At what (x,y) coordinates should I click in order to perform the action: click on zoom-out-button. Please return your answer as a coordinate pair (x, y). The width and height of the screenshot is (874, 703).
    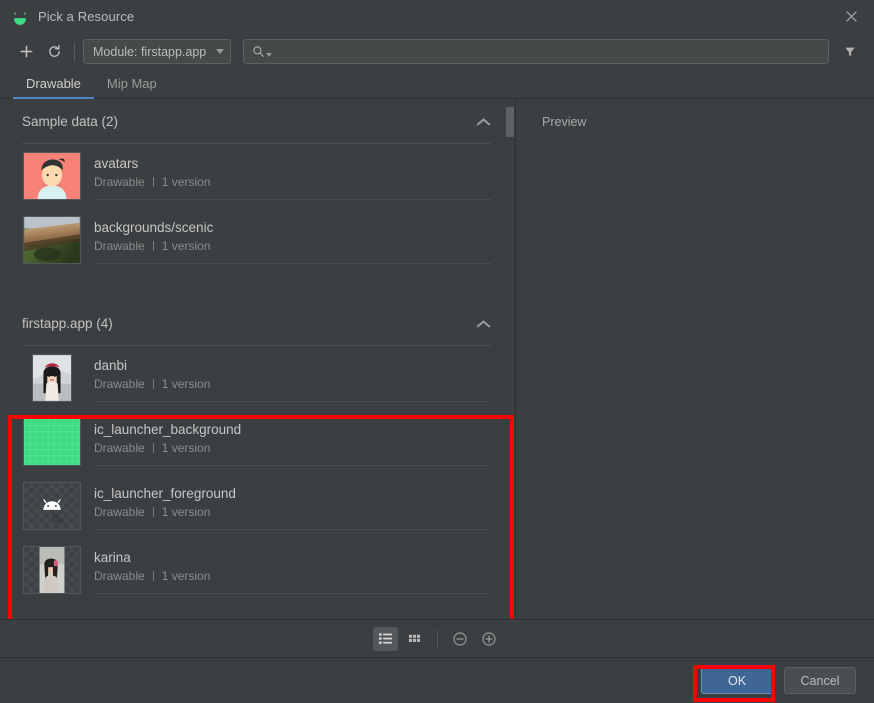
    Looking at the image, I should click on (460, 639).